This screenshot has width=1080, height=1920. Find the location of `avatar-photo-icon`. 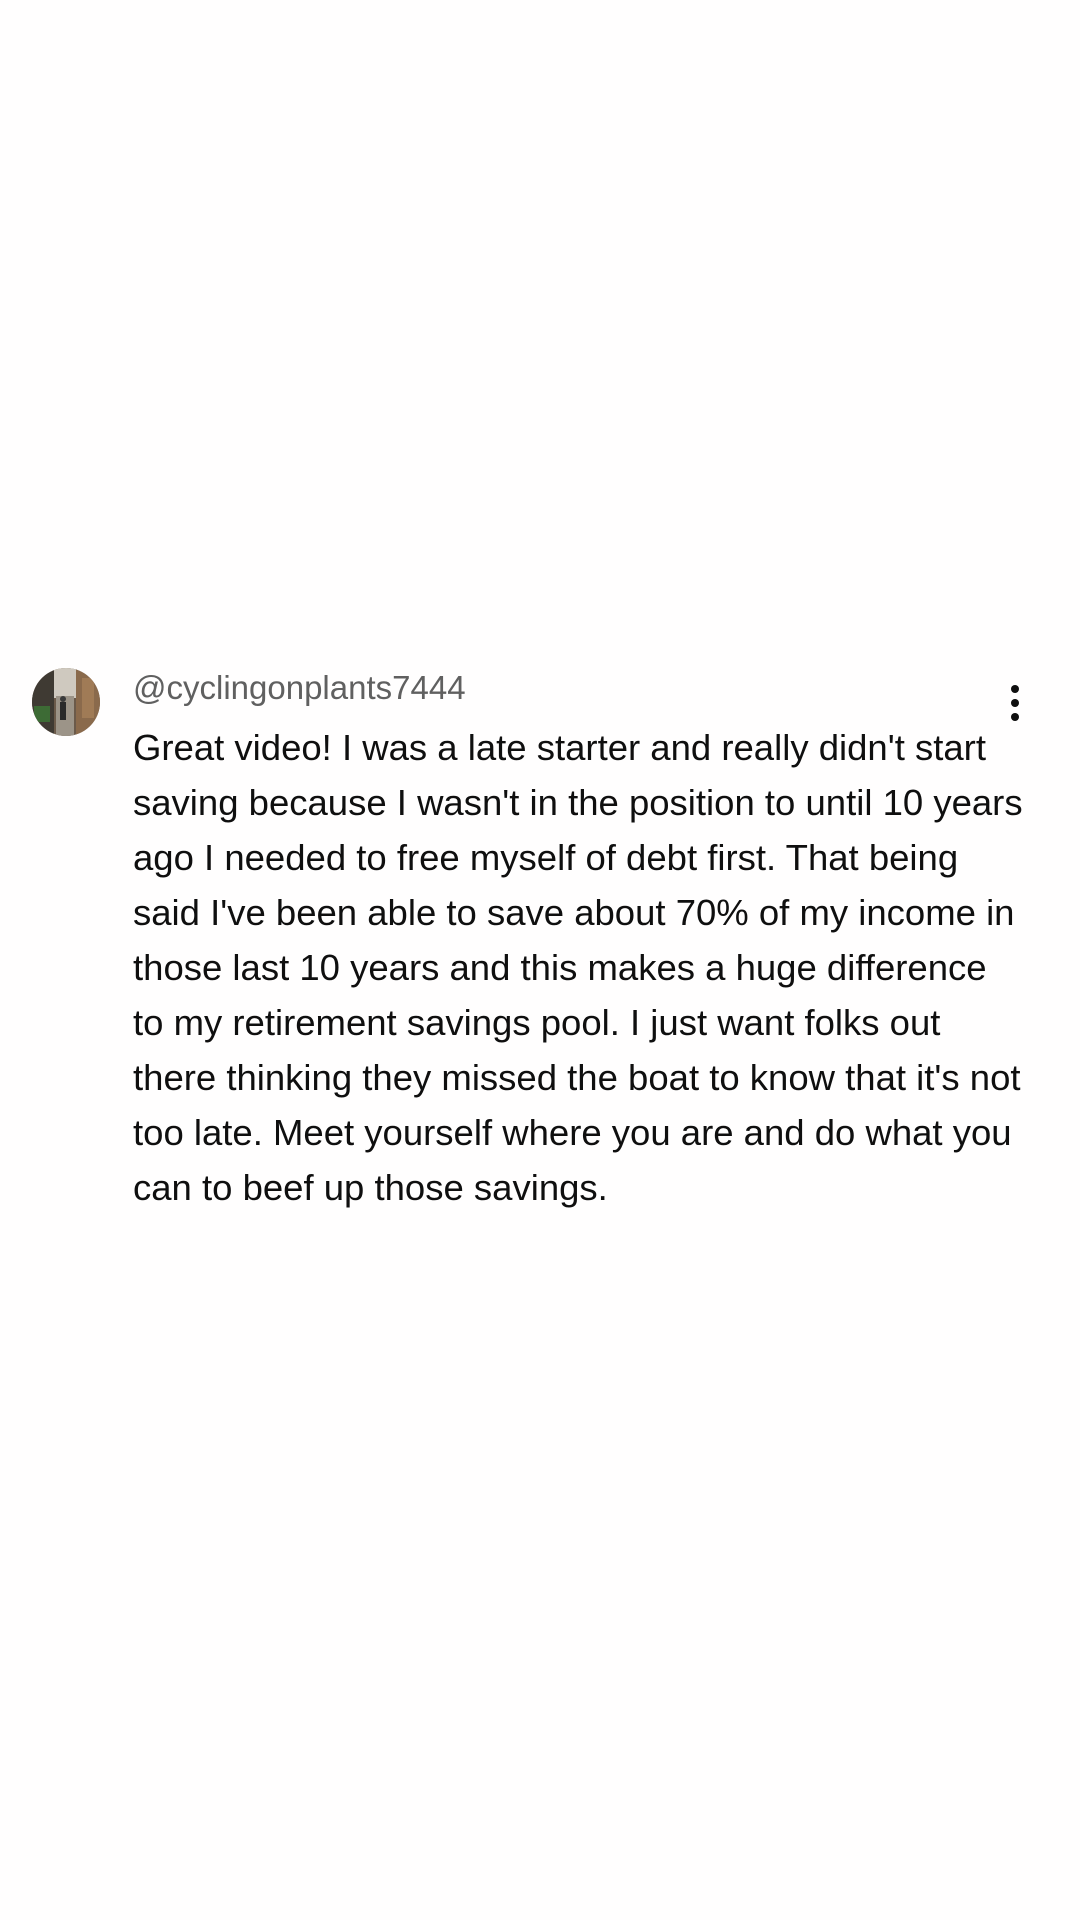

avatar-photo-icon is located at coordinates (66, 702).